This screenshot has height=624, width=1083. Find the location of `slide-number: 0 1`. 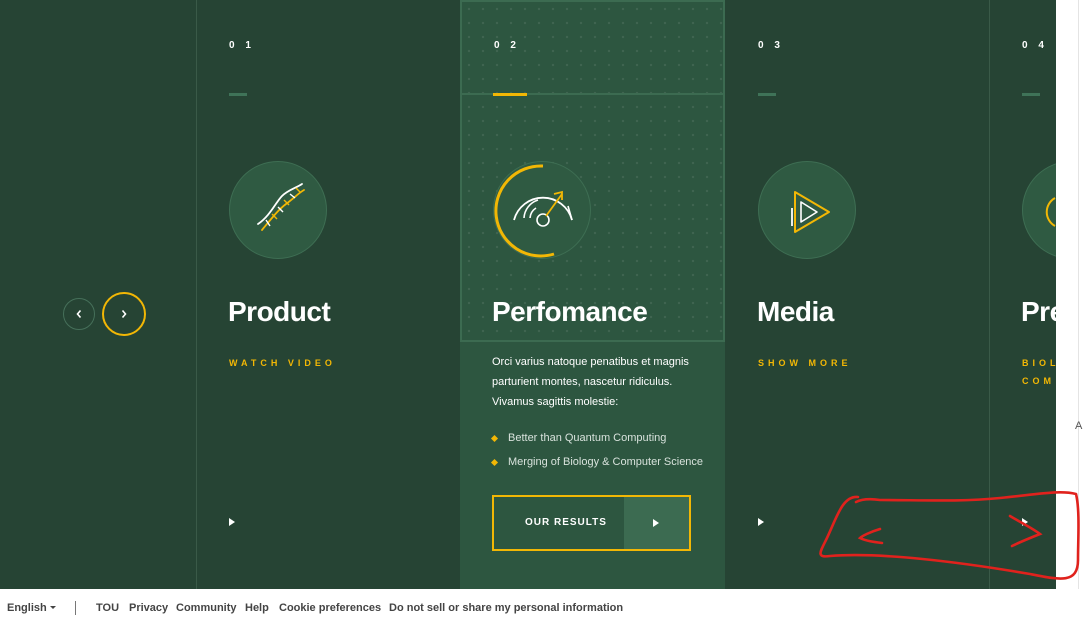

slide-number: 0 1 is located at coordinates (242, 45).